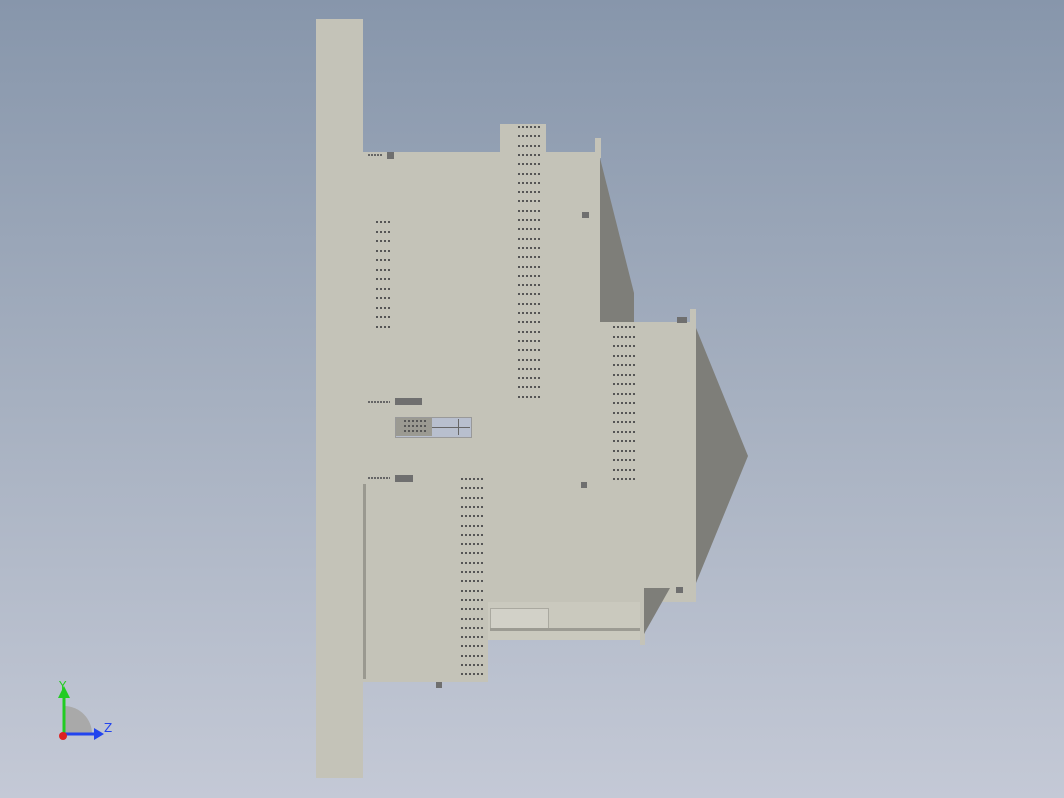 This screenshot has width=1064, height=798. I want to click on tick-c, so click(379, 478).